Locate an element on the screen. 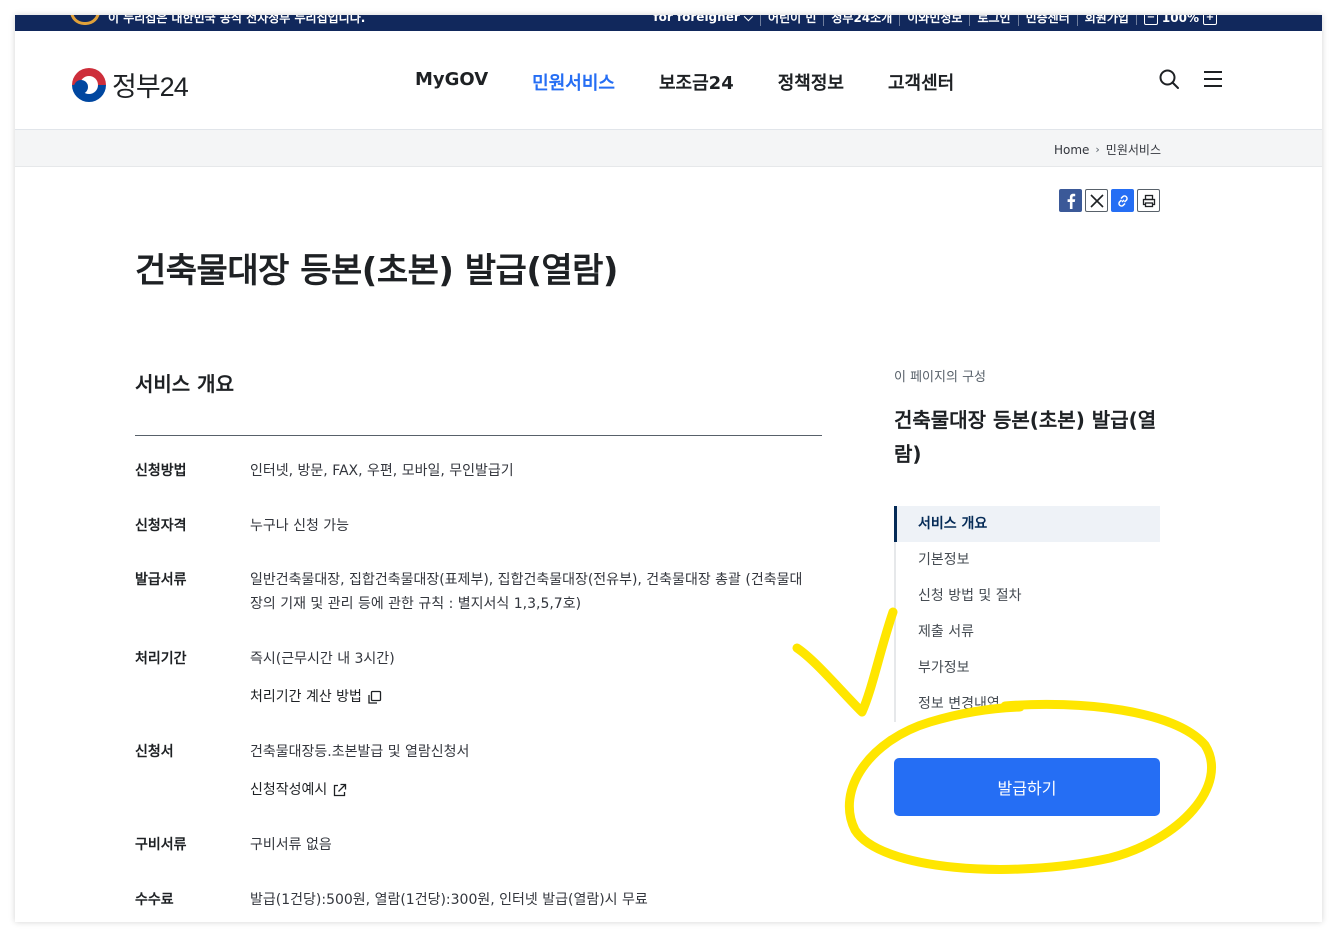 This screenshot has height=937, width=1337. utility-link: 이와민정보 is located at coordinates (934, 20).